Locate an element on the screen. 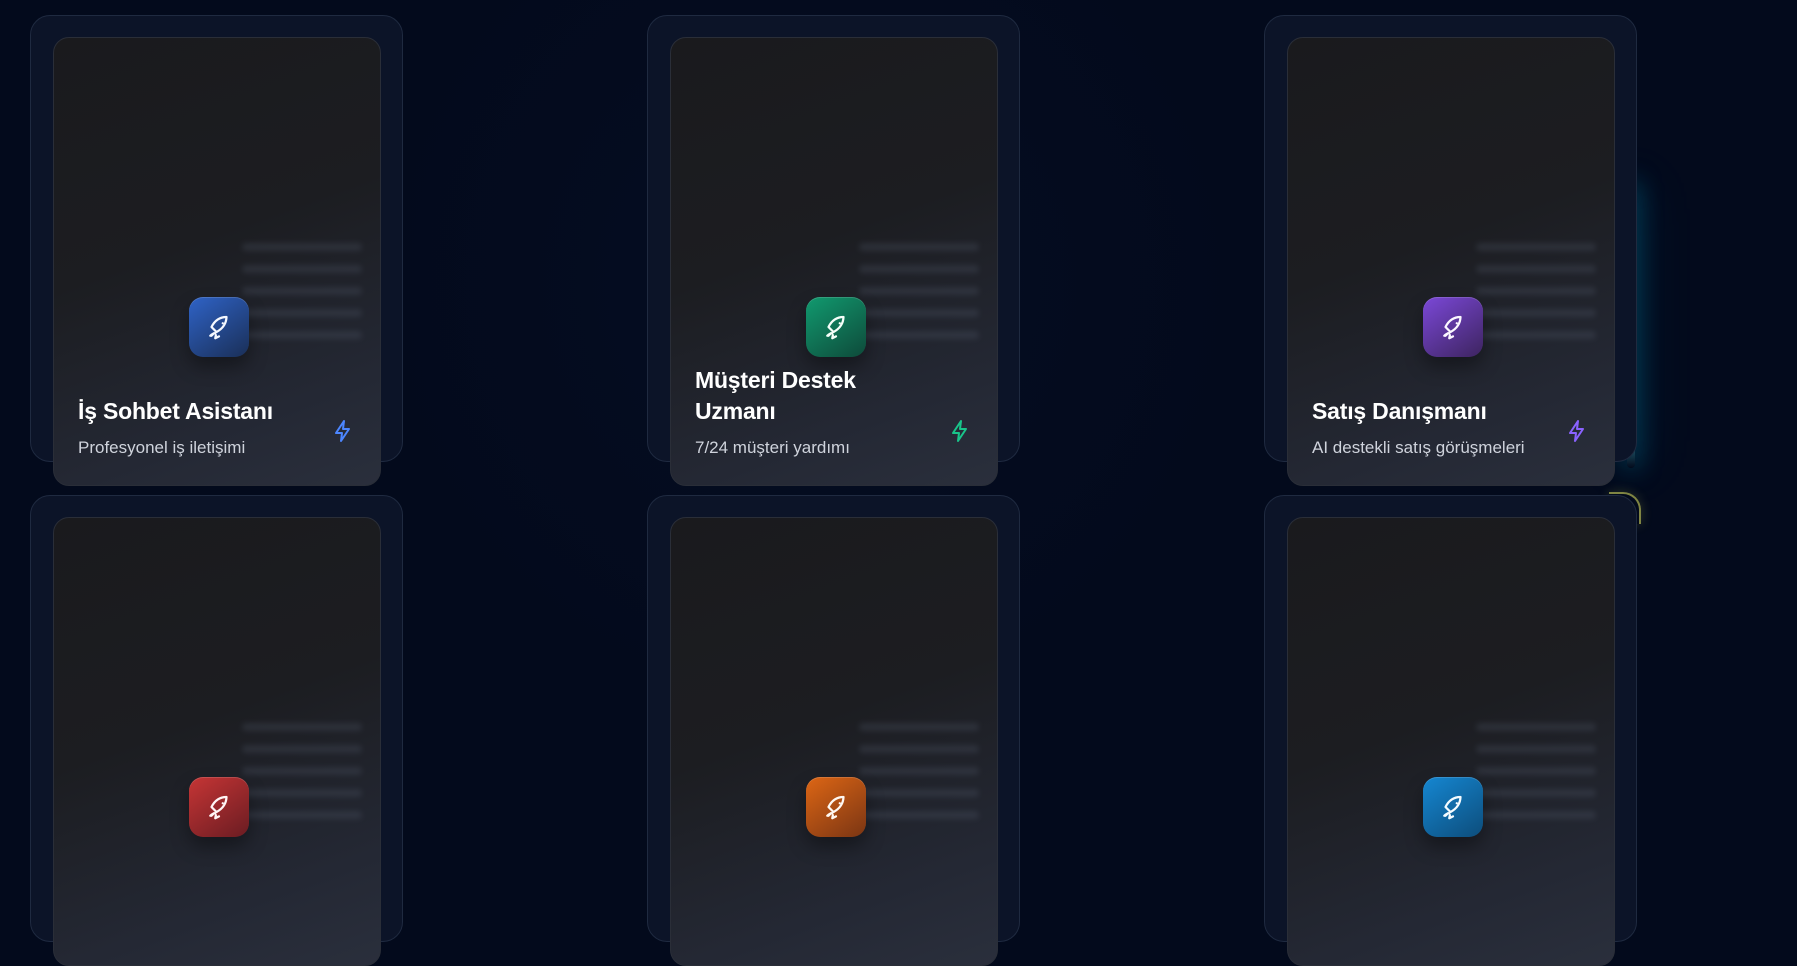 This screenshot has width=1797, height=966. card-subtitle: AI destekli satış görüşmeleri is located at coordinates (1418, 447).